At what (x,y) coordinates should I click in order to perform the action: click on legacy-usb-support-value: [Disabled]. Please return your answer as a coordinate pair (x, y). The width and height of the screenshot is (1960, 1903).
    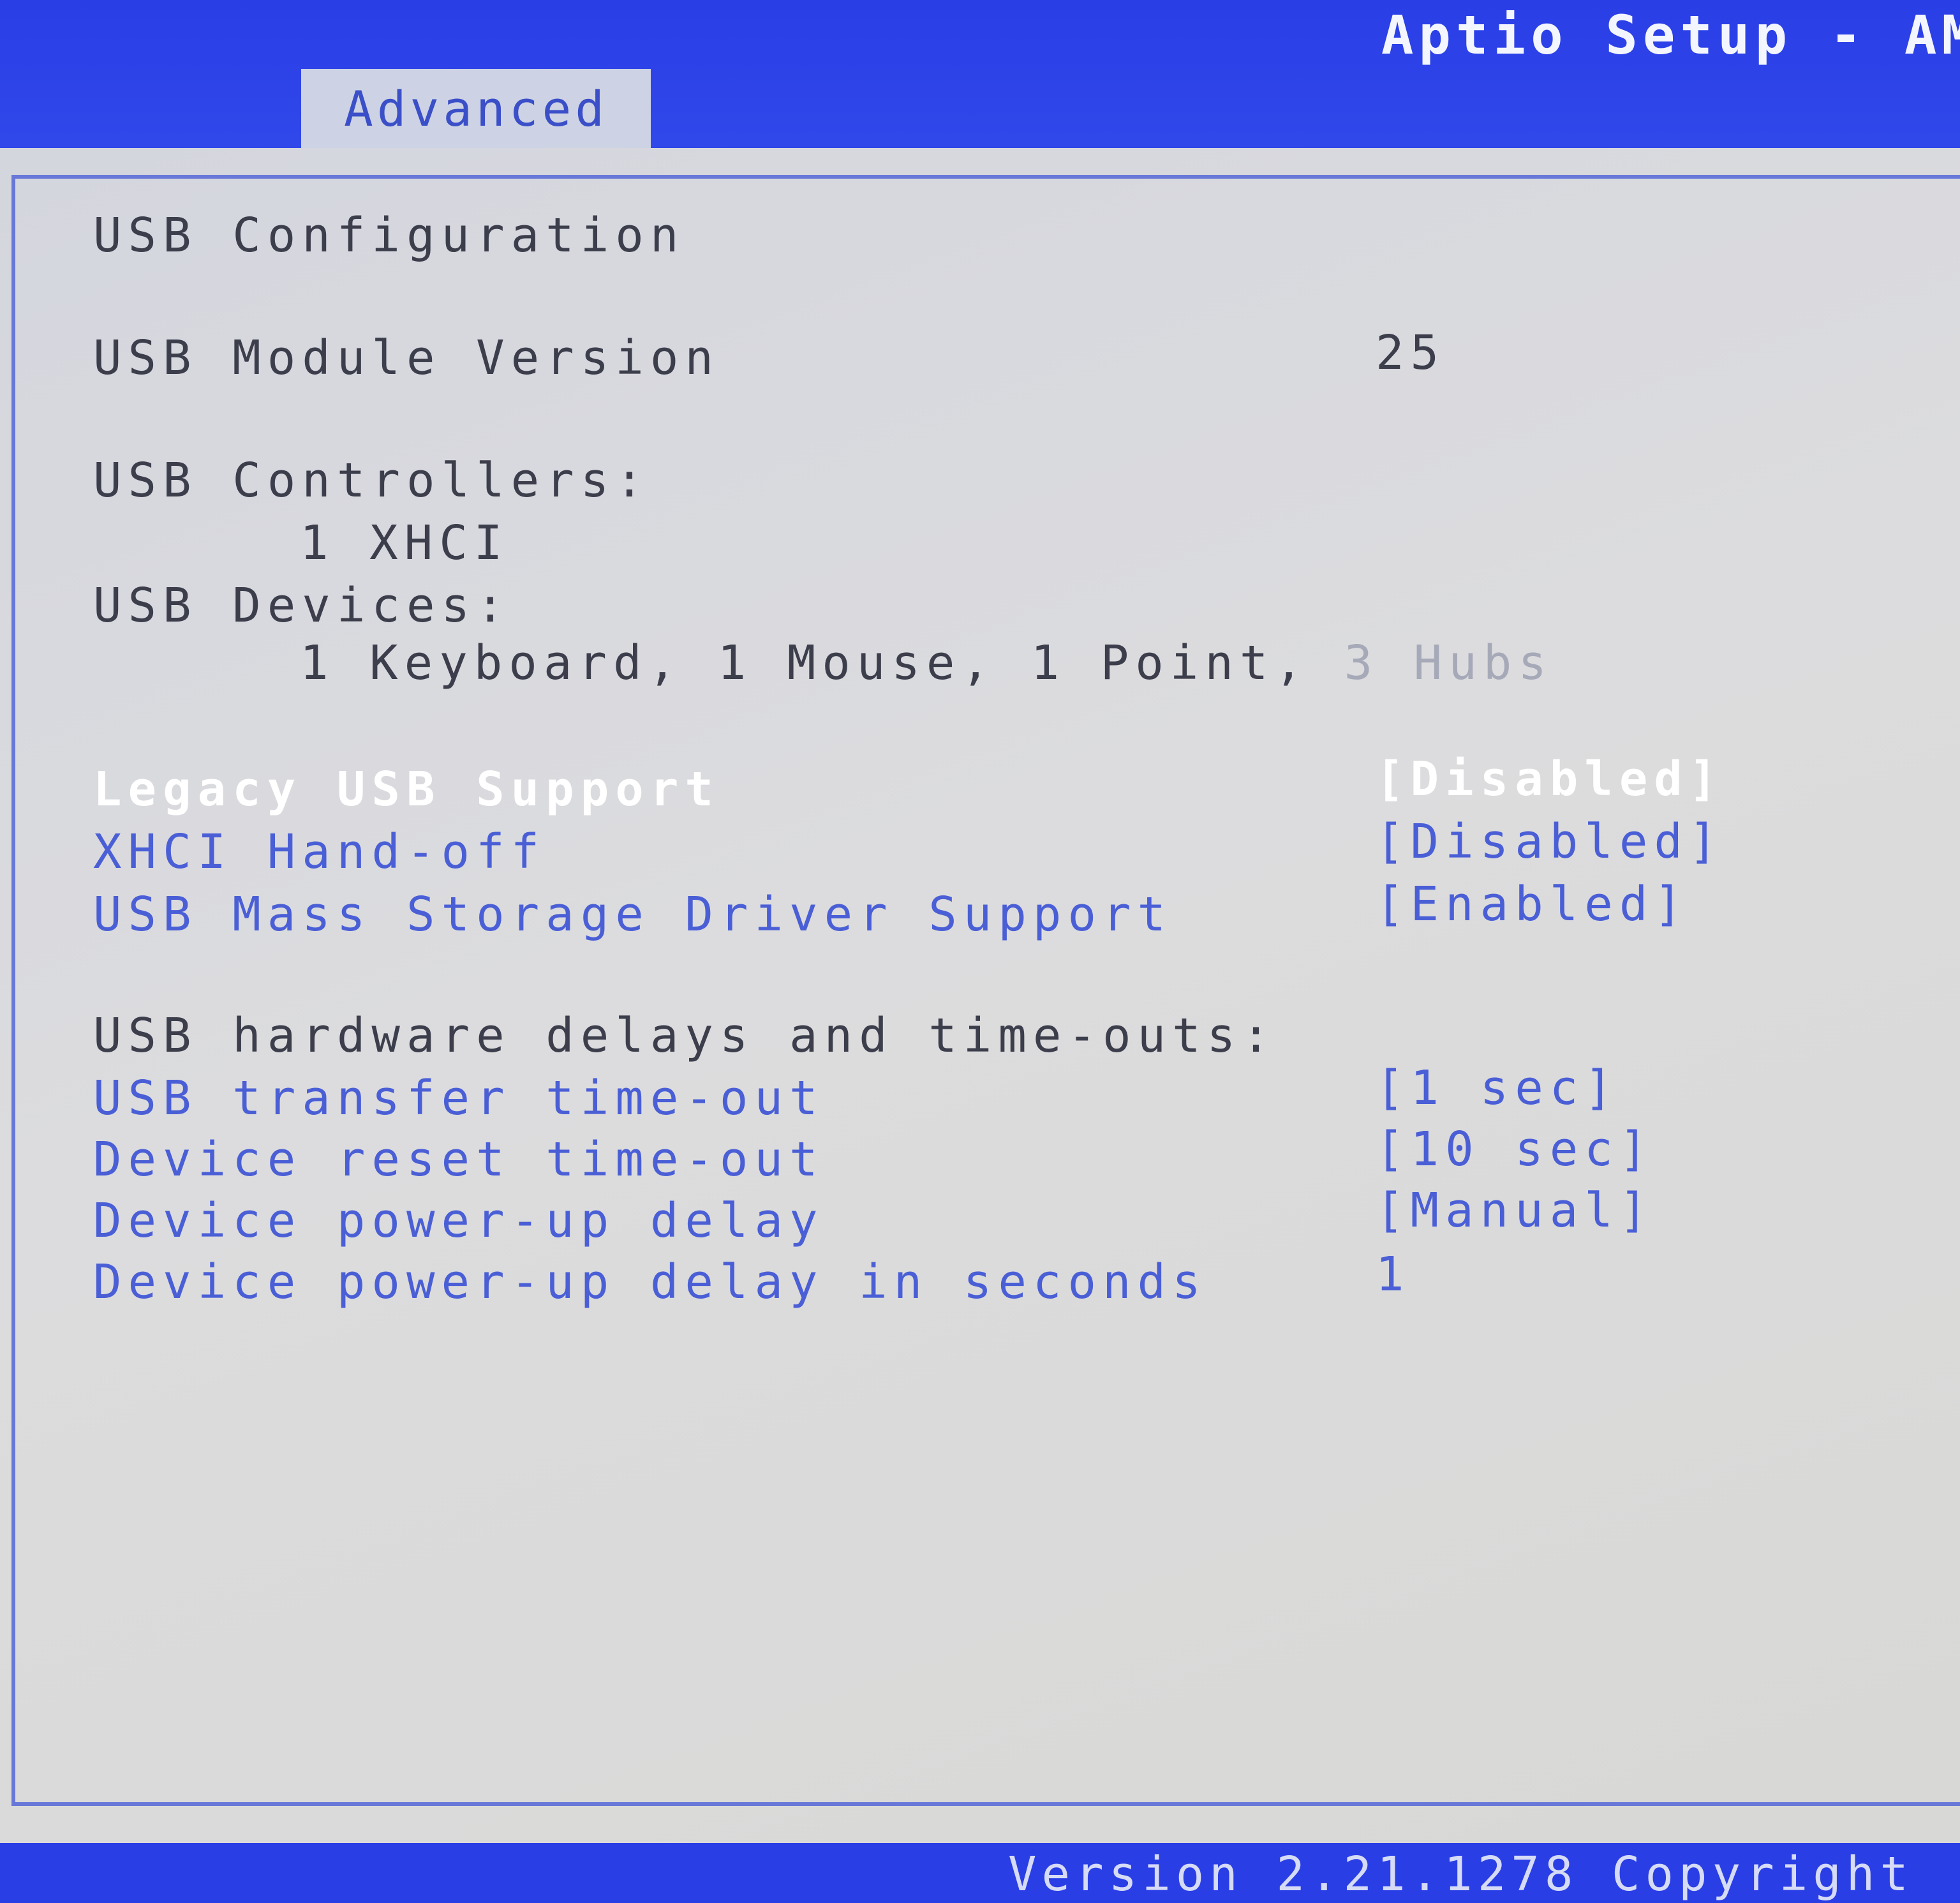
    Looking at the image, I should click on (1550, 779).